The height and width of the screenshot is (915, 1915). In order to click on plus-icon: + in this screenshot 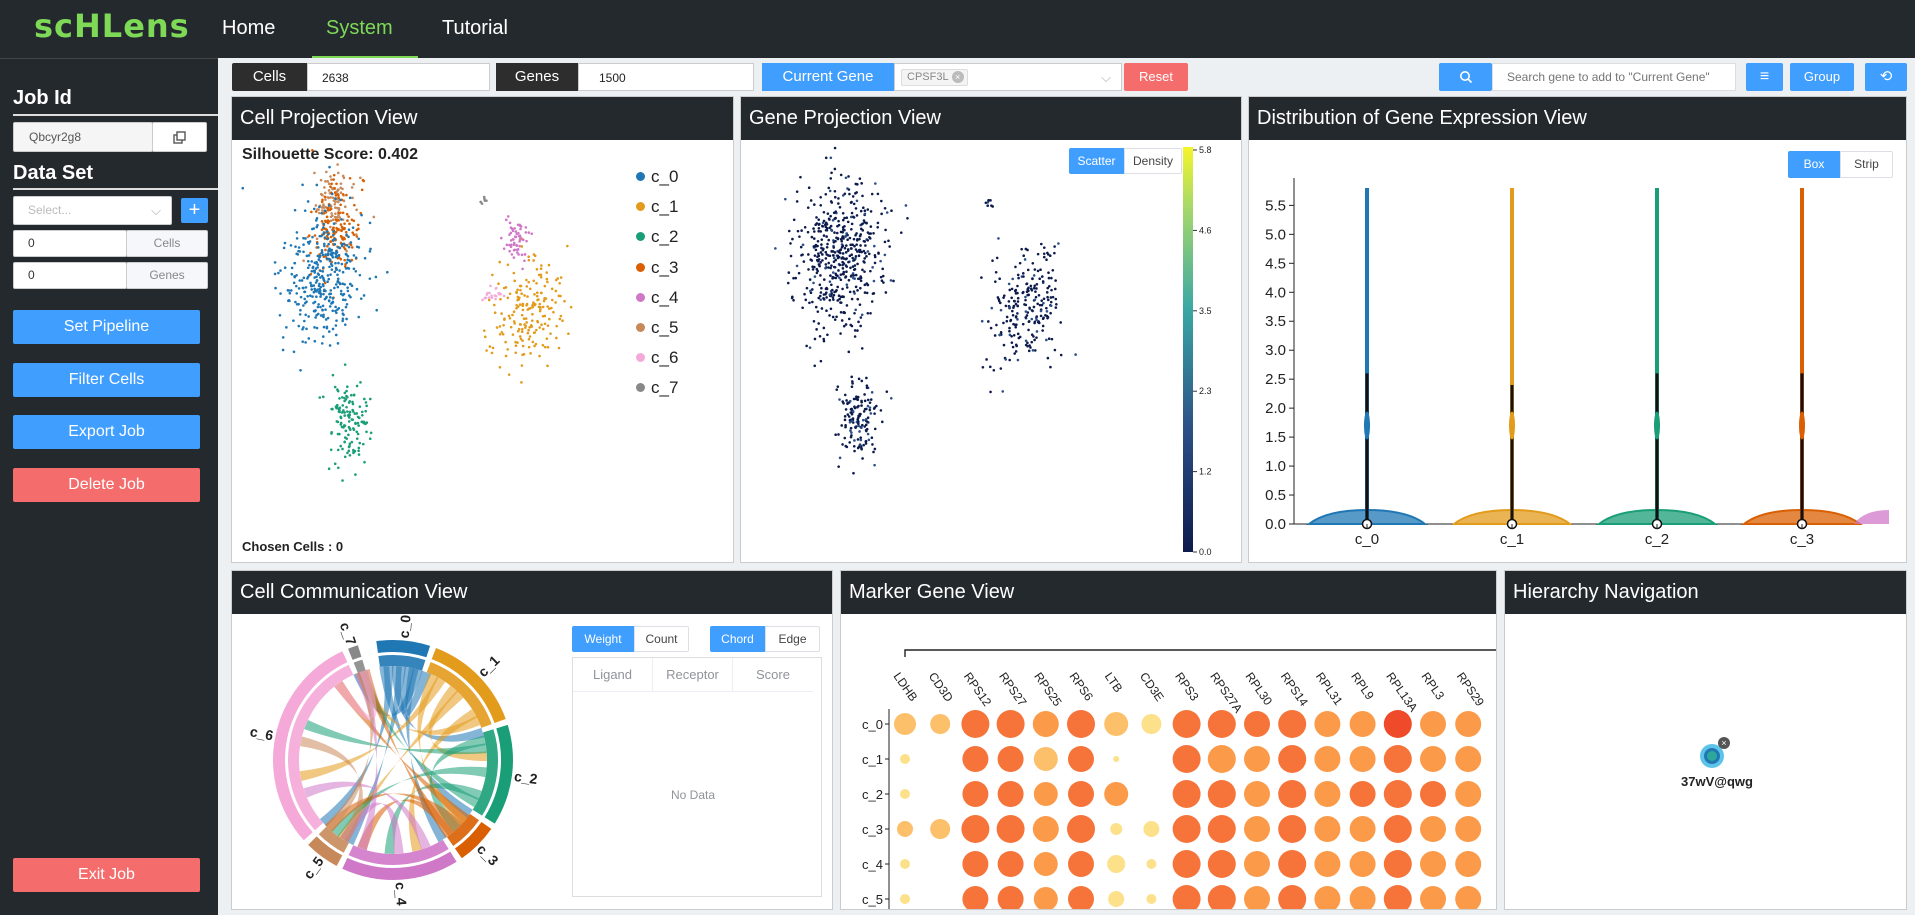, I will do `click(194, 210)`.